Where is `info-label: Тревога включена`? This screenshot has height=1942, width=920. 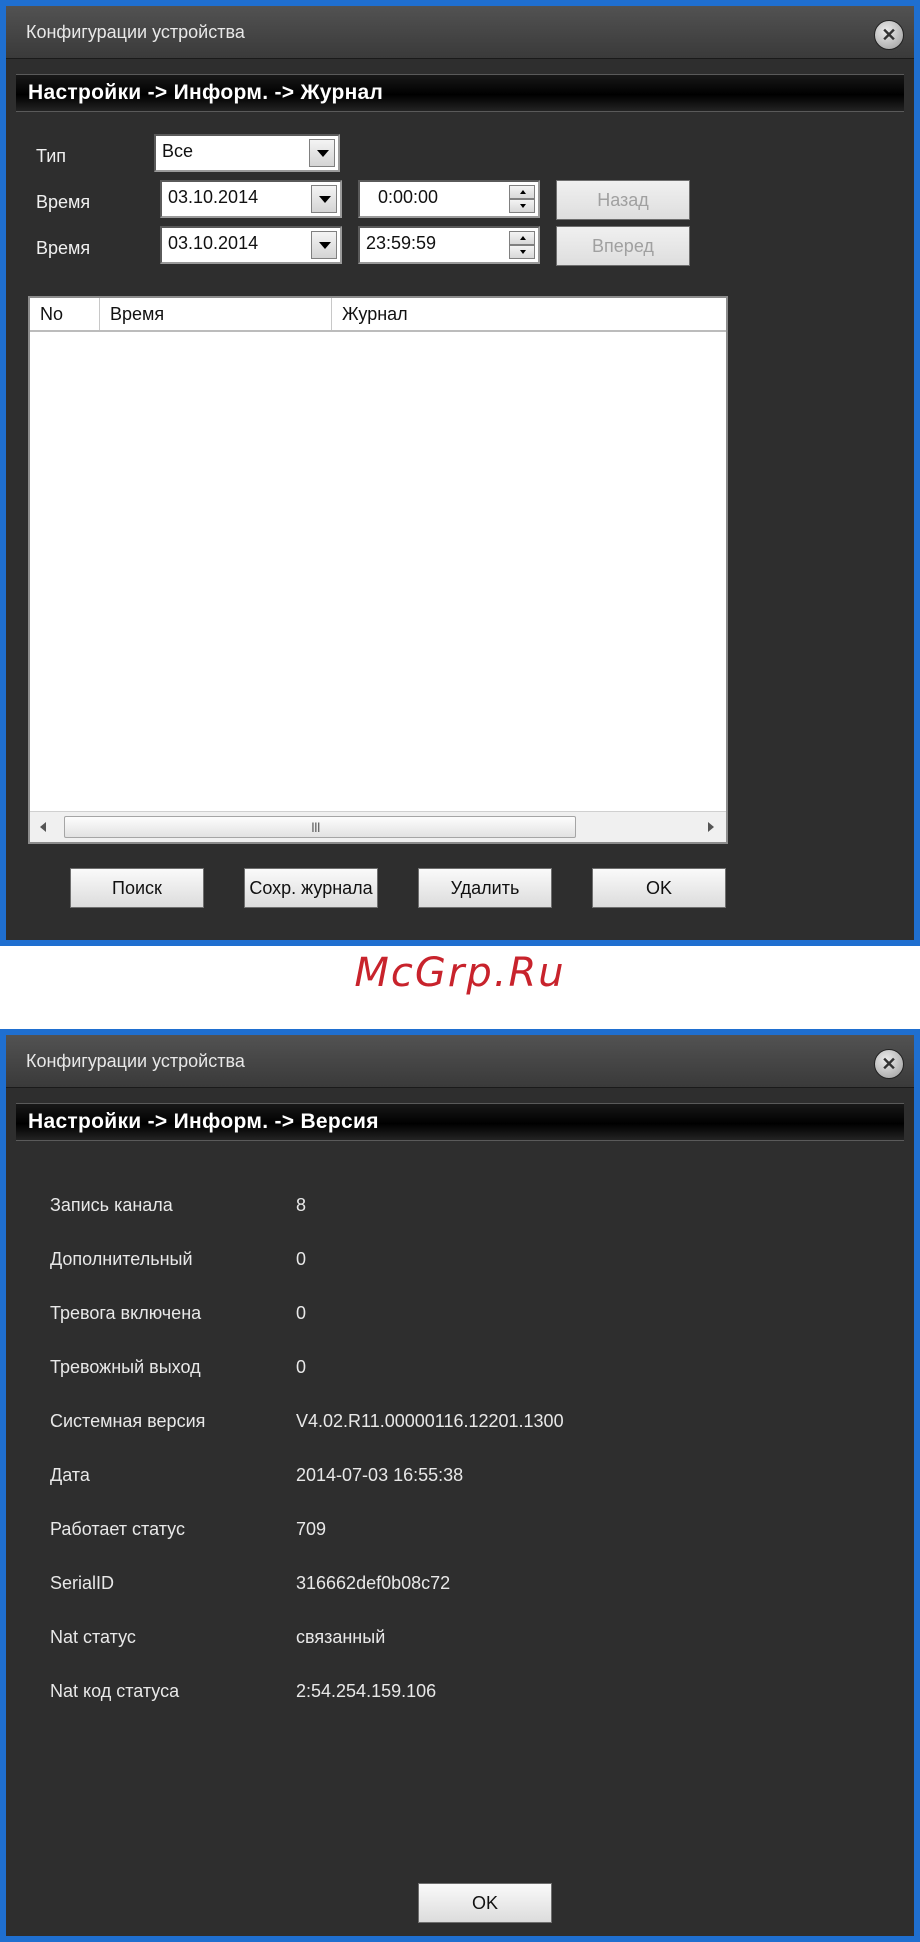
info-label: Тревога включена is located at coordinates (126, 1313).